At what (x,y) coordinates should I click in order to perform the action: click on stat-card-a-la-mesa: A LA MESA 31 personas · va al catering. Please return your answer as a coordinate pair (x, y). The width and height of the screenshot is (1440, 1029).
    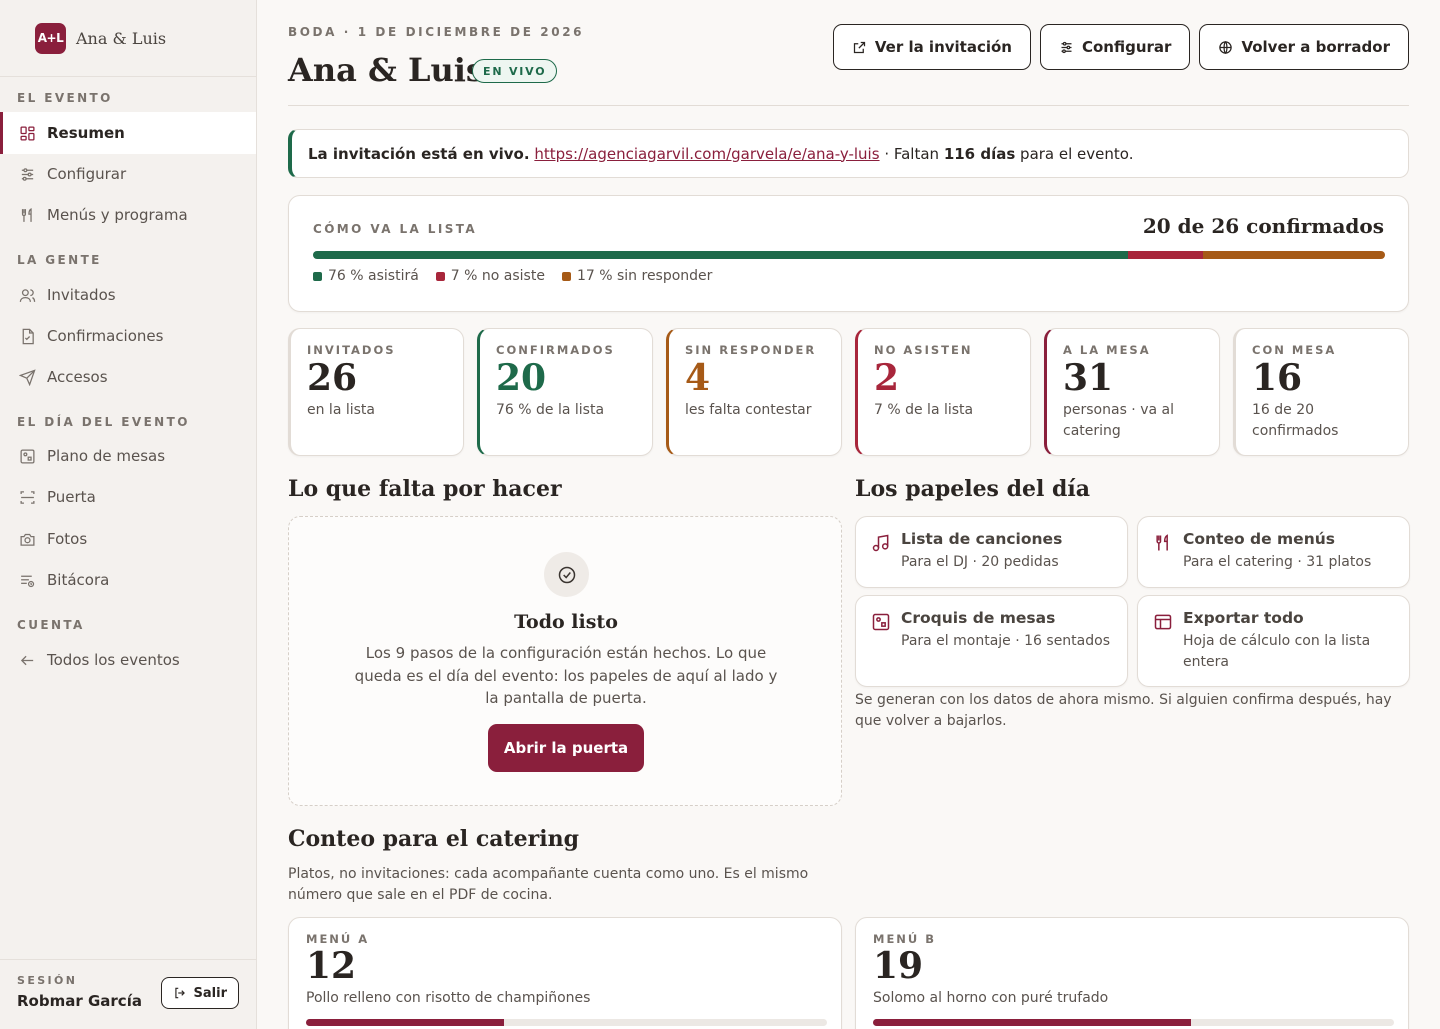
    Looking at the image, I should click on (1132, 392).